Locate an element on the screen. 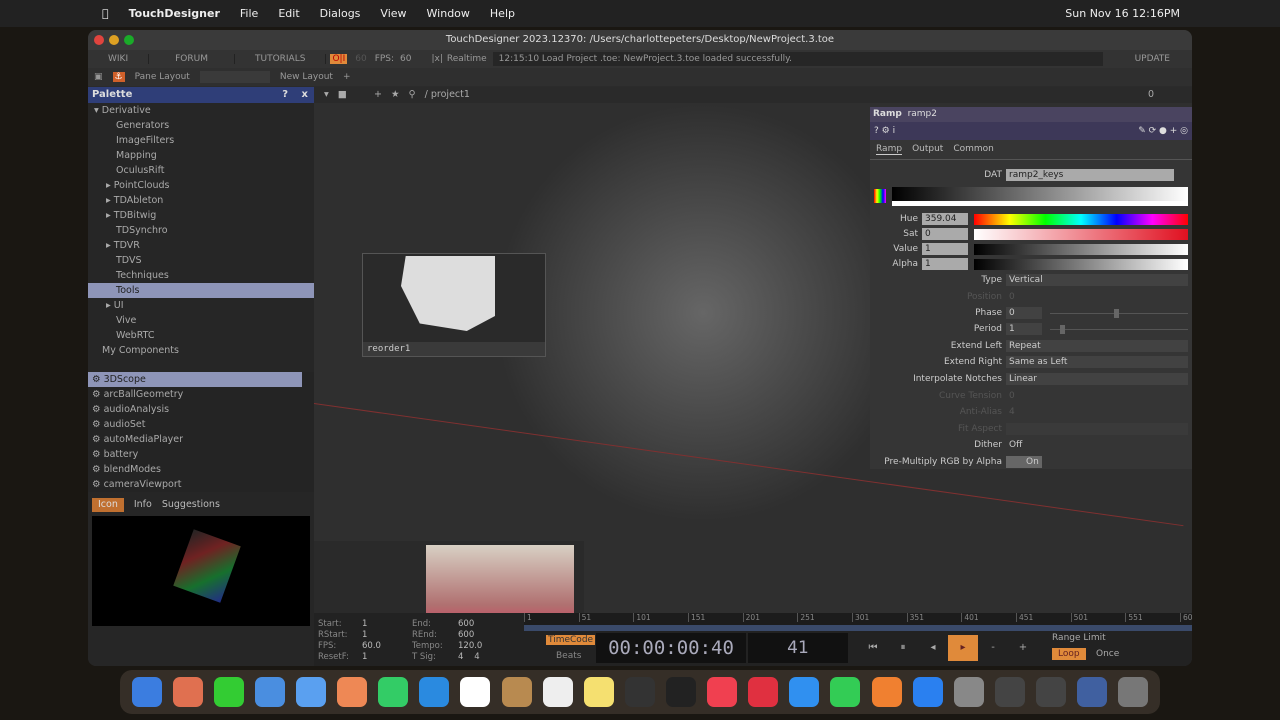  tree-item-tools: Tools is located at coordinates (201, 290).